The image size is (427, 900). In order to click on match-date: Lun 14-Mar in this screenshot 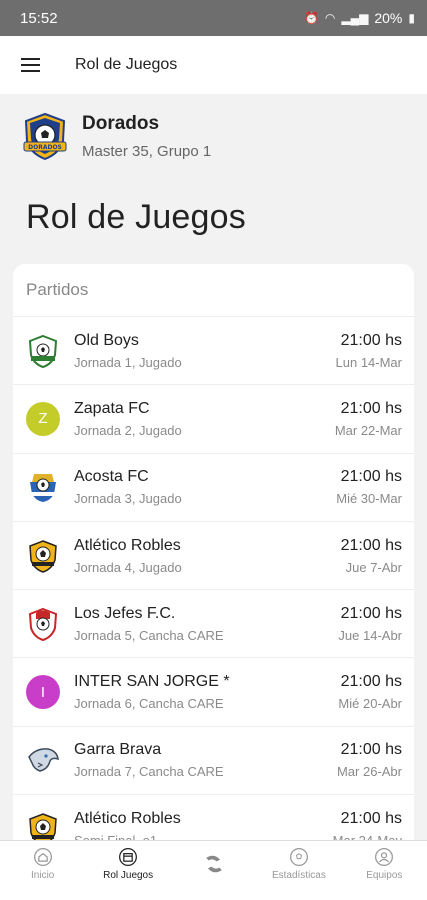, I will do `click(368, 362)`.